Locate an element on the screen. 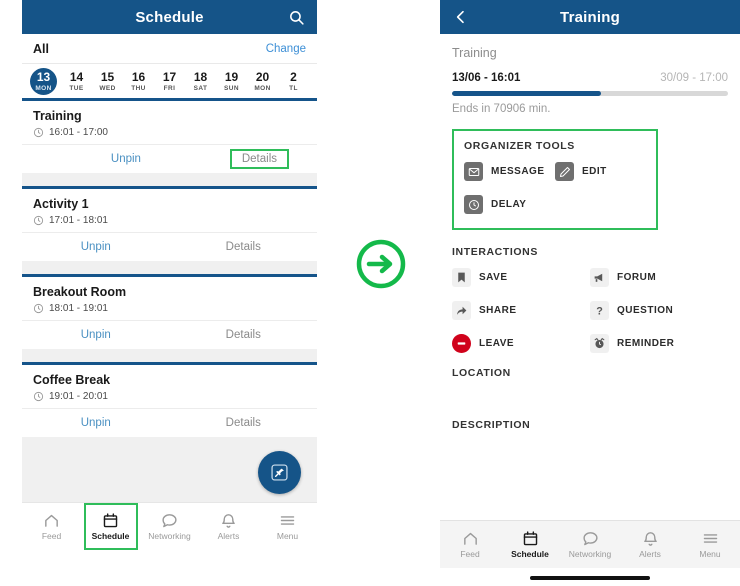  schedule-event-card: Activity 1 17:01 - 18:01 Unpin Details is located at coordinates (169, 223).